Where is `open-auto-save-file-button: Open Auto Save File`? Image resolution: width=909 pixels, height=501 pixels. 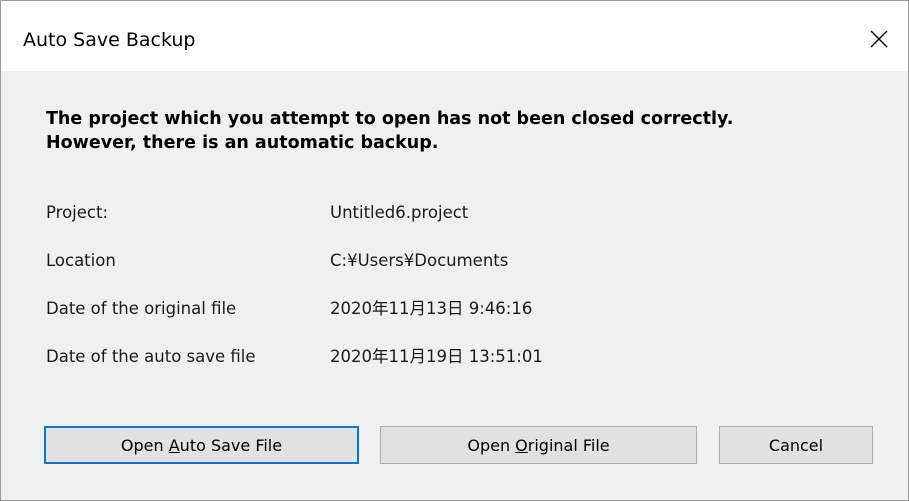 open-auto-save-file-button: Open Auto Save File is located at coordinates (201, 445).